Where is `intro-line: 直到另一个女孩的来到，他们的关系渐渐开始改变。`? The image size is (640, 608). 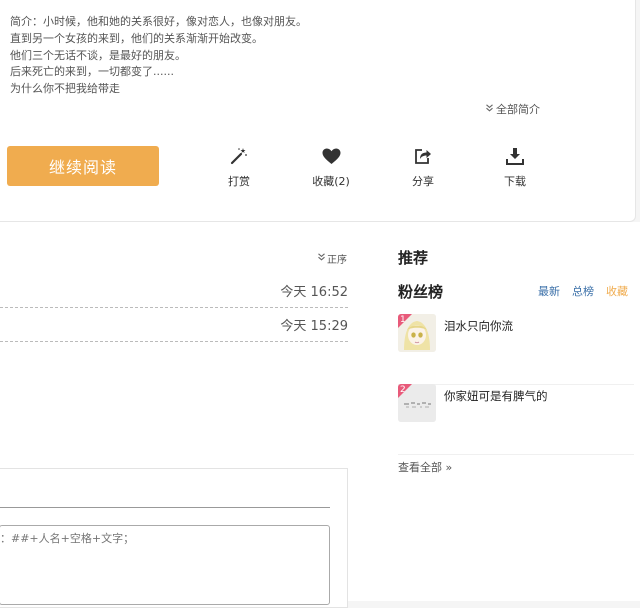
intro-line: 直到另一个女孩的来到，他们的关系渐渐开始改变。 is located at coordinates (136, 38).